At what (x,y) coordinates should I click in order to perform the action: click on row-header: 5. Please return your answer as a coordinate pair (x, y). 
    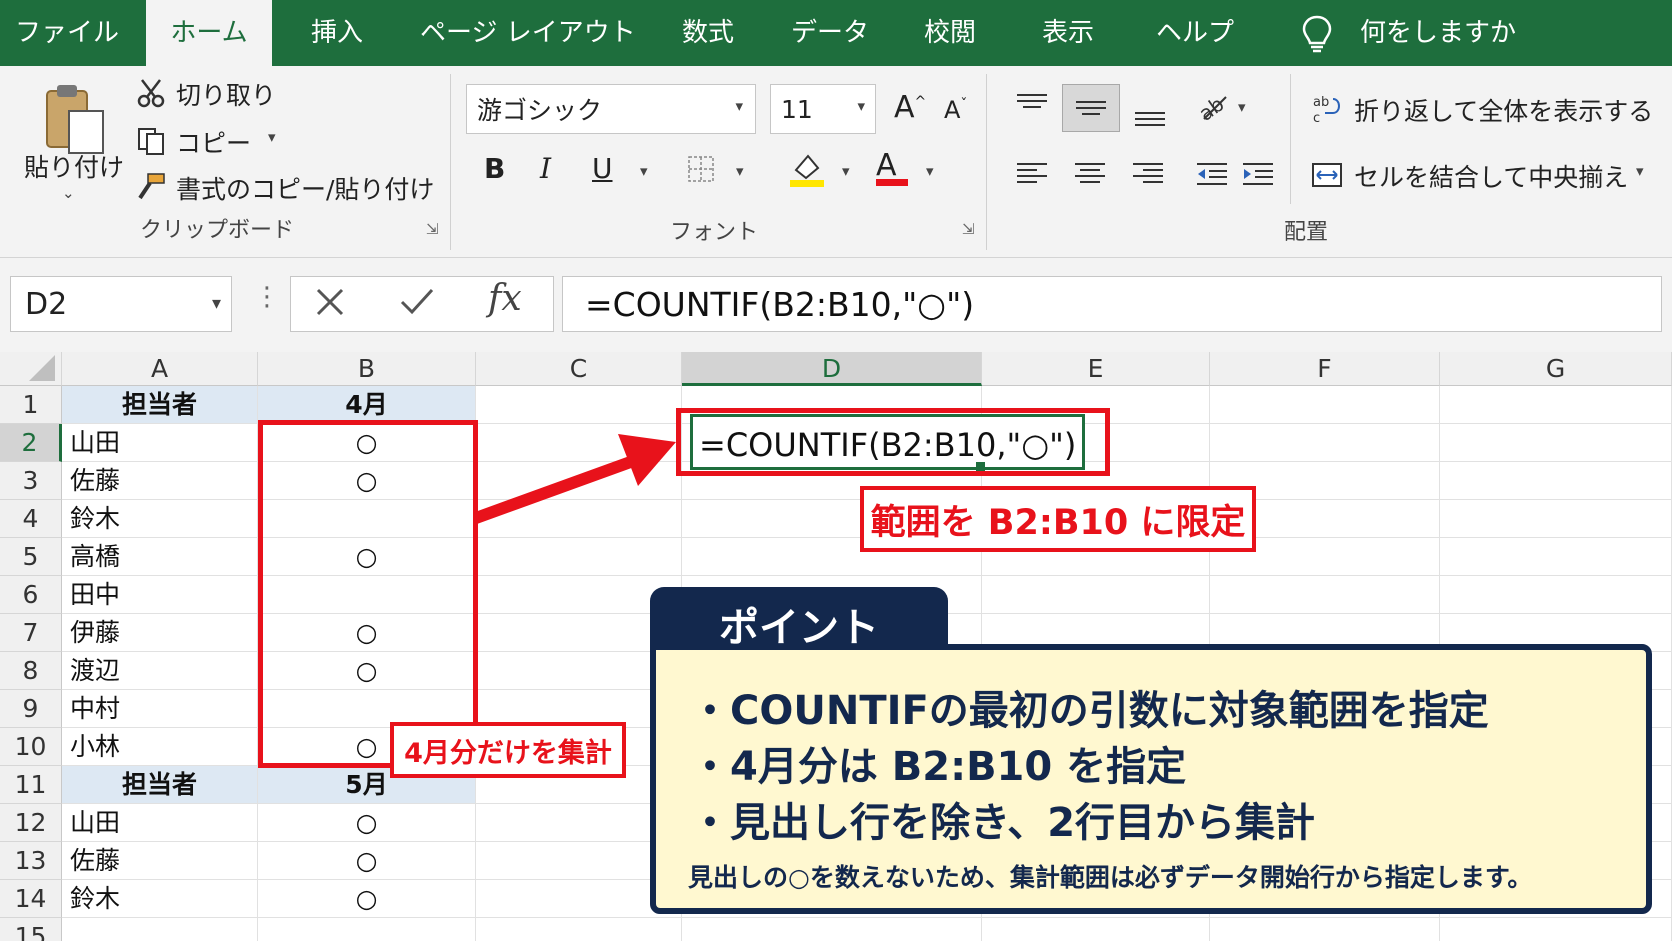
    Looking at the image, I should click on (31, 557).